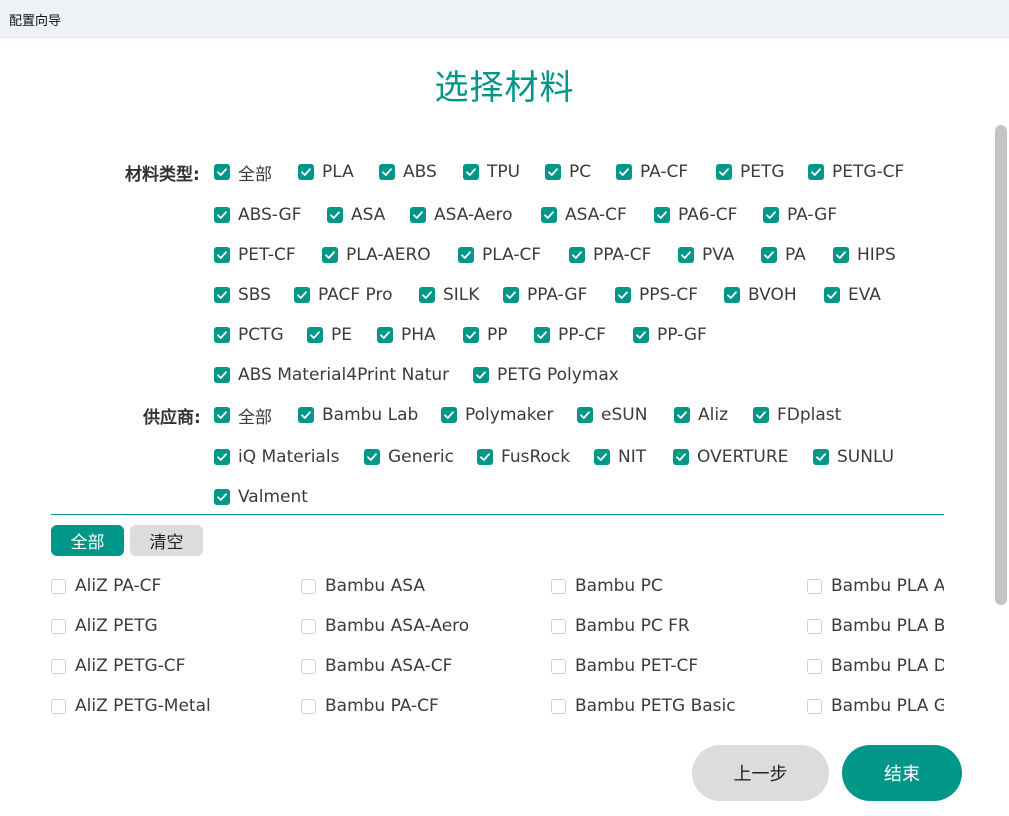  I want to click on material-type-label: 全部, so click(255, 174).